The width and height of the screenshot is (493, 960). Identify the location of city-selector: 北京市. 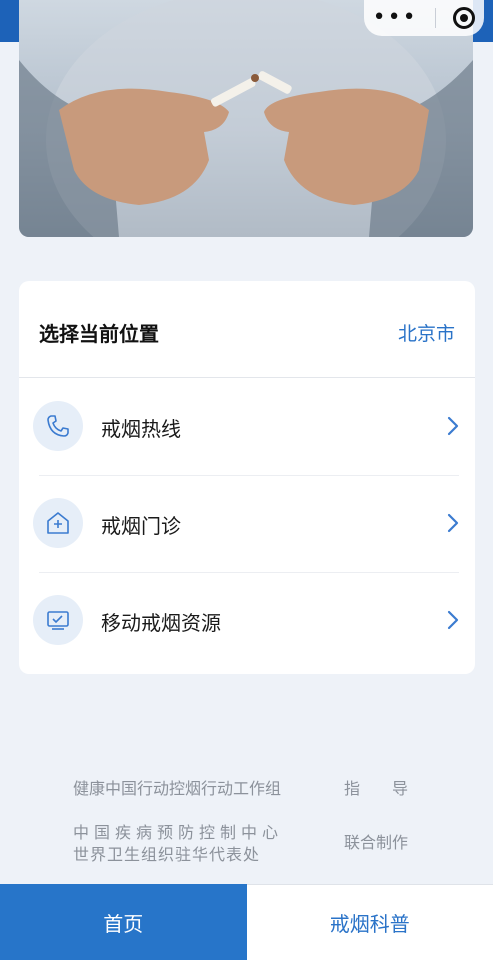
(426, 332).